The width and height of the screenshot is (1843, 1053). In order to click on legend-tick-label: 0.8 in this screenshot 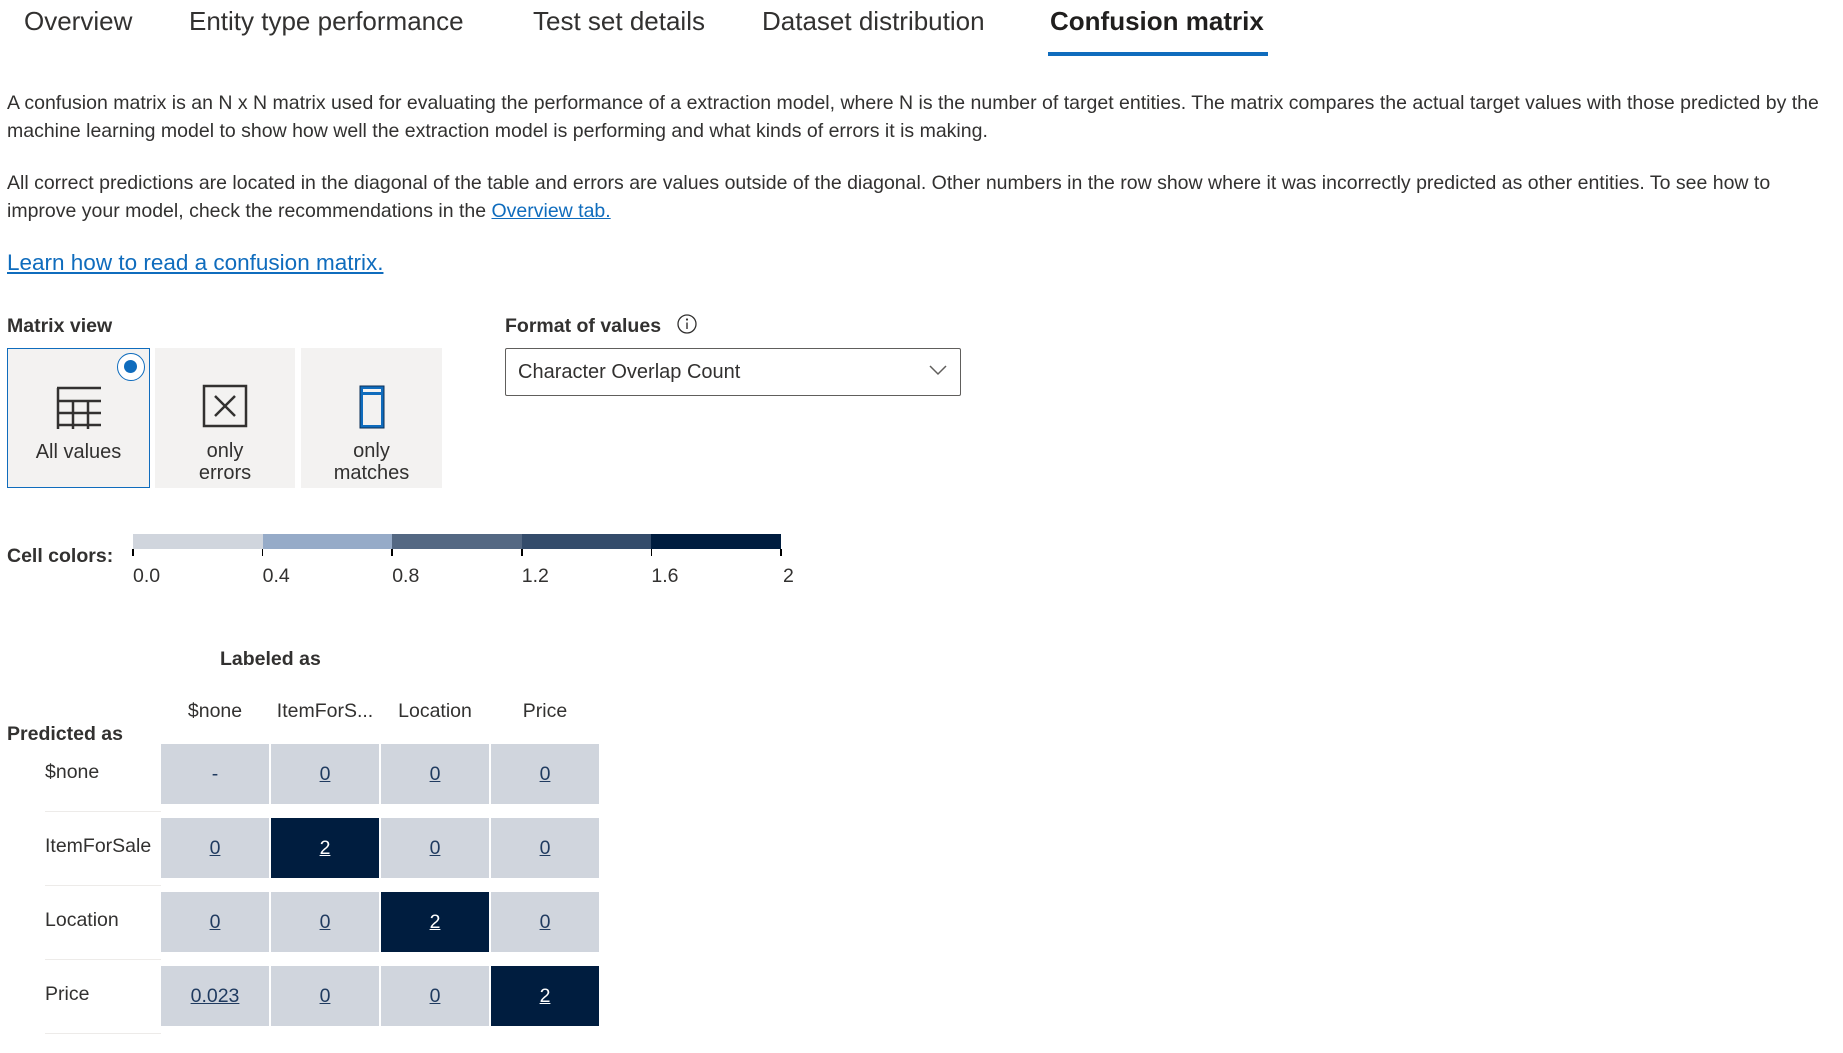, I will do `click(406, 576)`.